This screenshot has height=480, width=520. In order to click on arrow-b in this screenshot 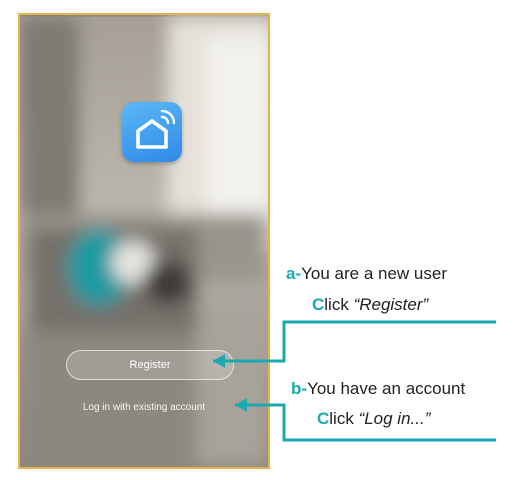, I will do `click(365, 420)`.